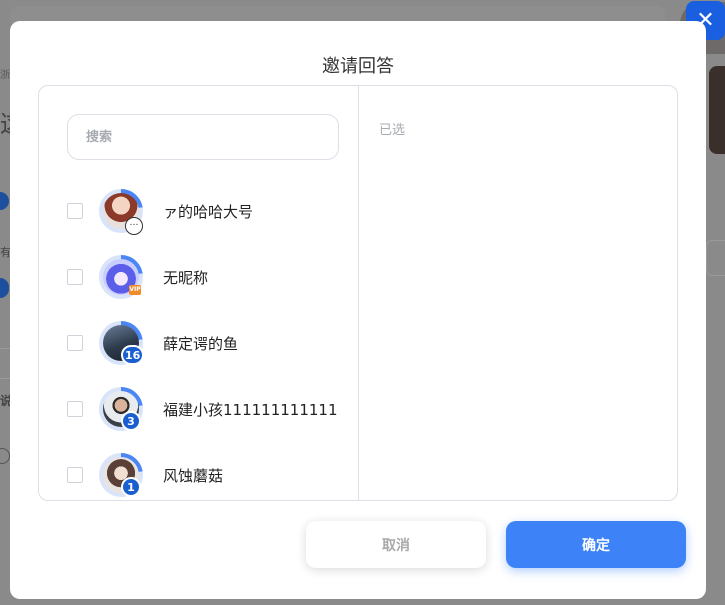 Image resolution: width=725 pixels, height=605 pixels. What do you see at coordinates (5, 75) in the screenshot?
I see `background-text: 浙` at bounding box center [5, 75].